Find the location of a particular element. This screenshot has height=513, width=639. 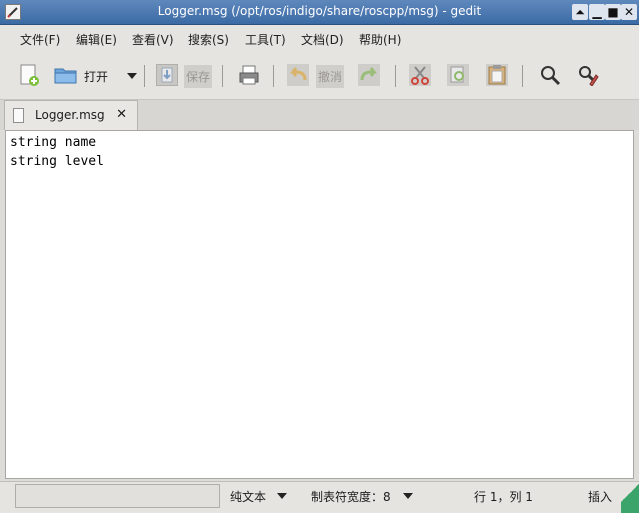

editor-line: string name is located at coordinates (53, 142).